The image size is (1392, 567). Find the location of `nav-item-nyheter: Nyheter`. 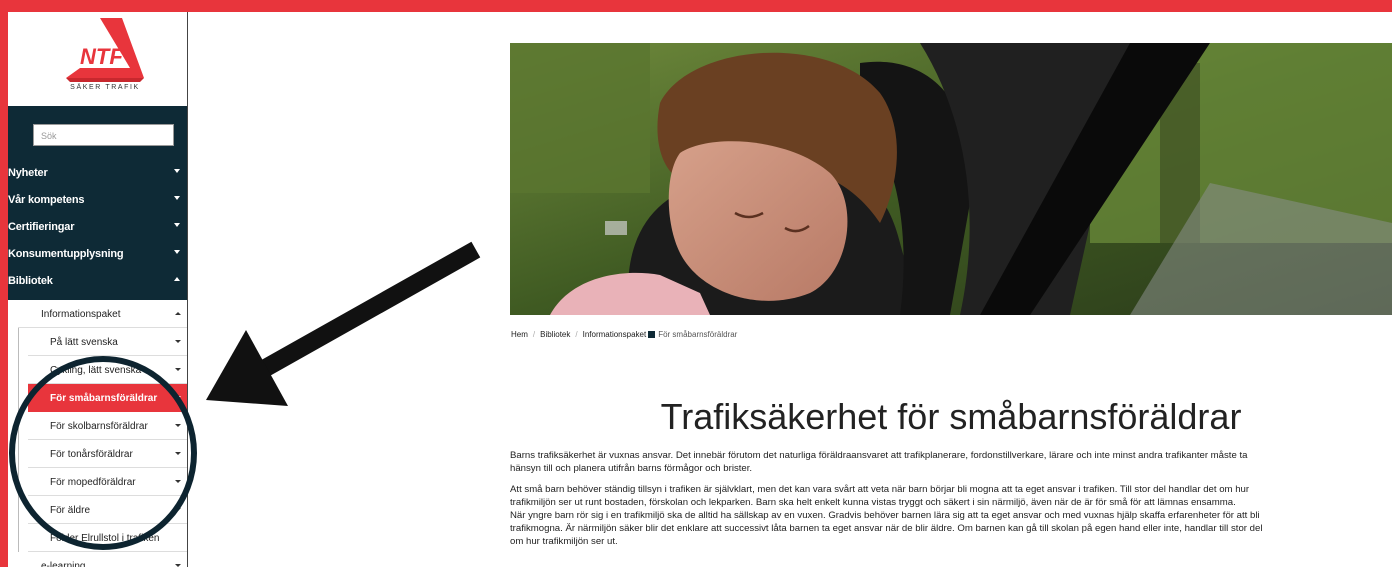

nav-item-nyheter: Nyheter is located at coordinates (98, 171).